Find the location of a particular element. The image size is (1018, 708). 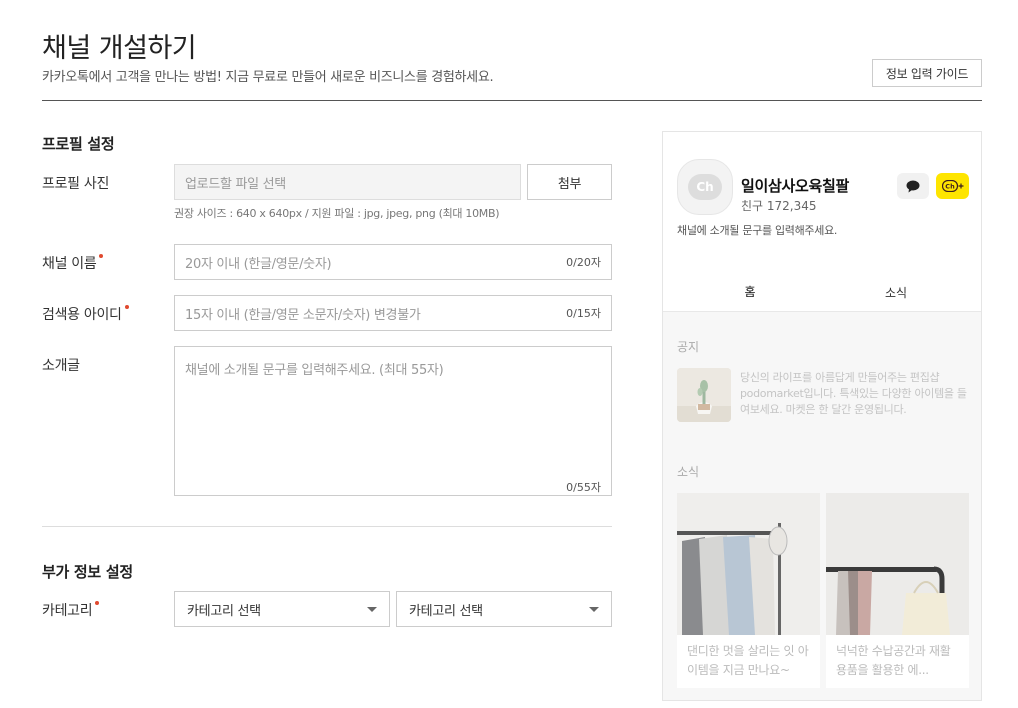

channel-logo-icon: Ch is located at coordinates (705, 187).